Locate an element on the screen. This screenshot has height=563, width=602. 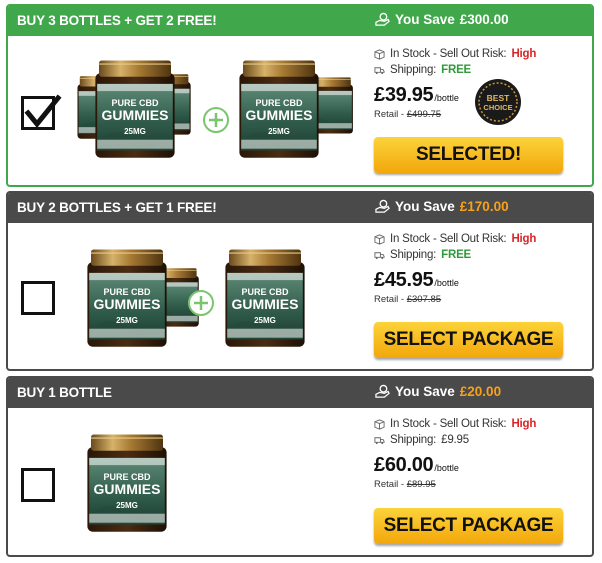
checkmark-icon is located at coordinates (43, 111).